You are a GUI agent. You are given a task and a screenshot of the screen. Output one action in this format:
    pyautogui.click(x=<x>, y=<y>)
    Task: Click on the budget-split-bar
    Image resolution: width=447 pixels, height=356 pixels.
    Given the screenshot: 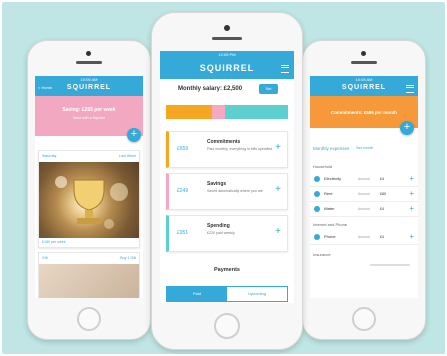 What is the action you would take?
    pyautogui.click(x=227, y=112)
    